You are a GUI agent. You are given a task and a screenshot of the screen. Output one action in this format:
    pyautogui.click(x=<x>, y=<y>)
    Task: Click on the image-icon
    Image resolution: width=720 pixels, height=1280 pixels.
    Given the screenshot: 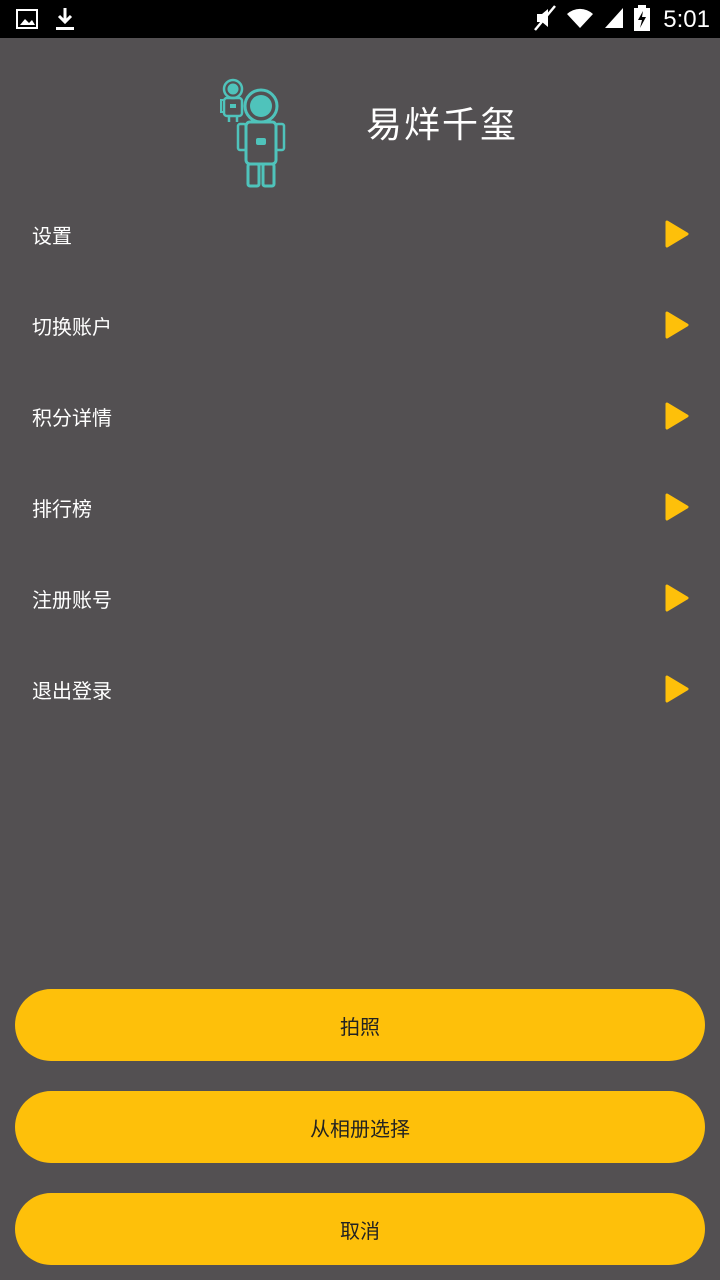 What is the action you would take?
    pyautogui.click(x=27, y=21)
    